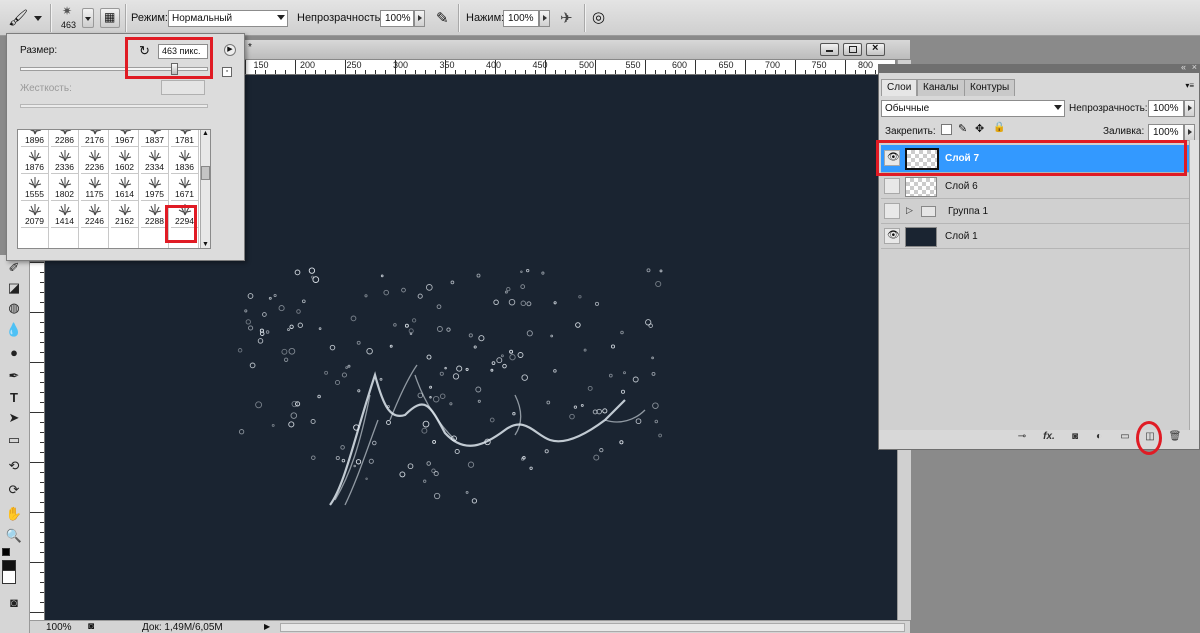 The image size is (1200, 633). What do you see at coordinates (205, 133) in the screenshot?
I see `scroll-up-icon: ▲` at bounding box center [205, 133].